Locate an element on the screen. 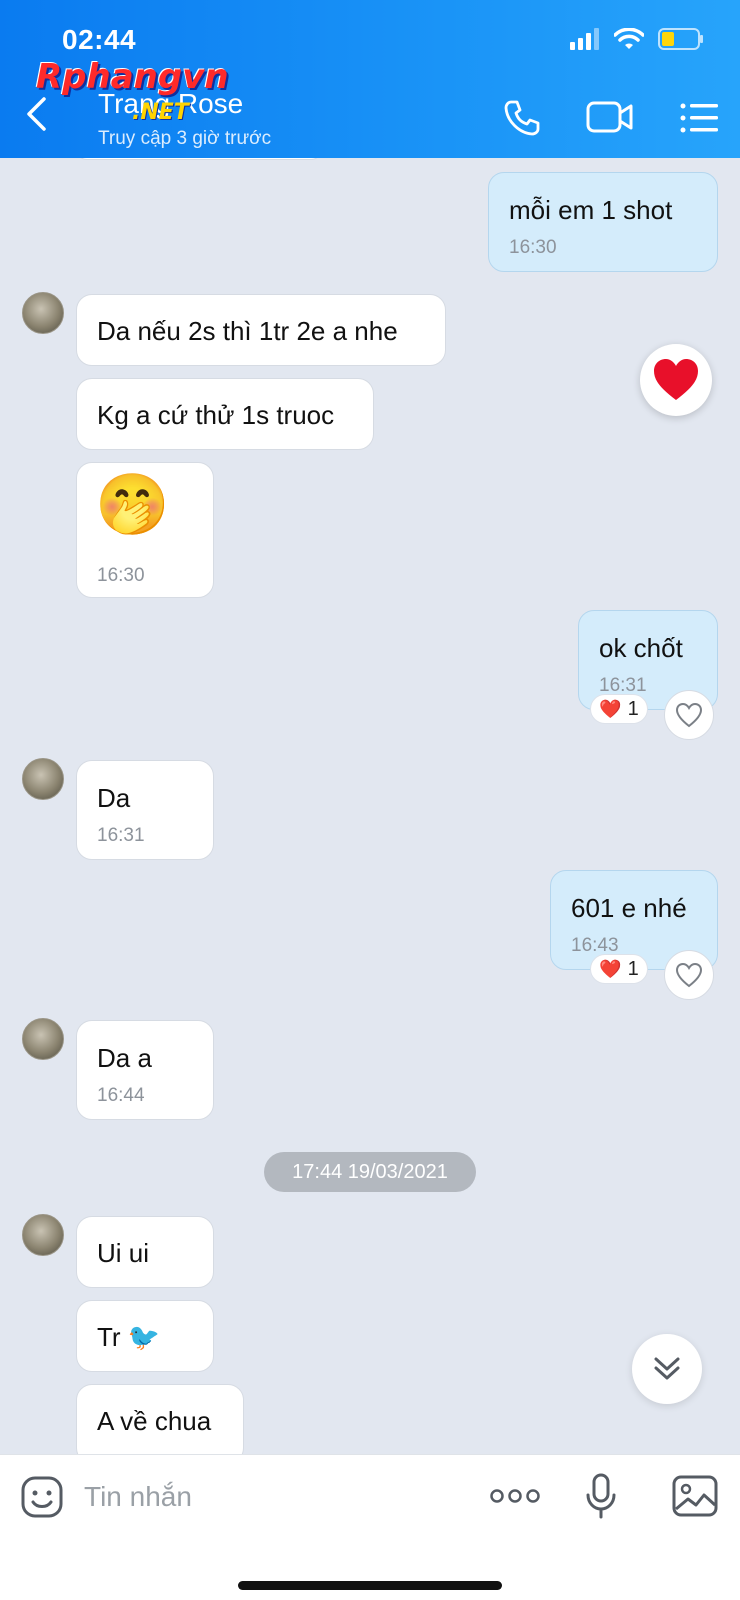 The image size is (740, 1600). emoji-sticker: 🤭 is located at coordinates (132, 504).